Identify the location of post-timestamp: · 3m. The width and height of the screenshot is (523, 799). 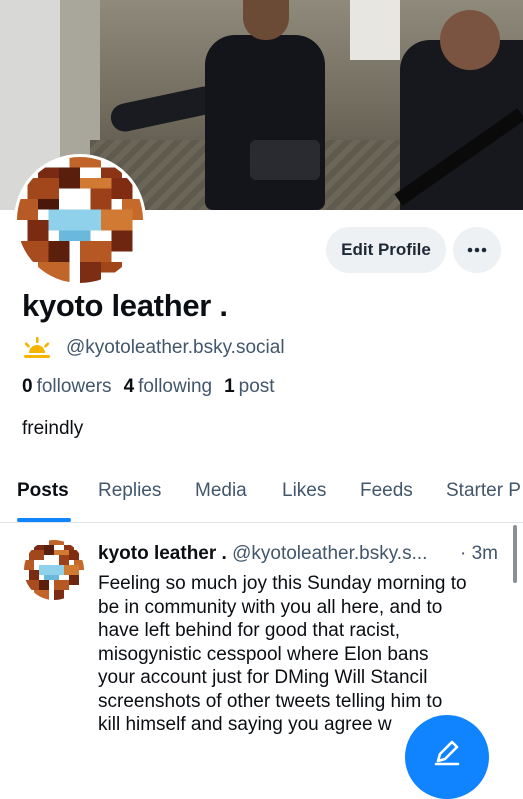
(479, 554).